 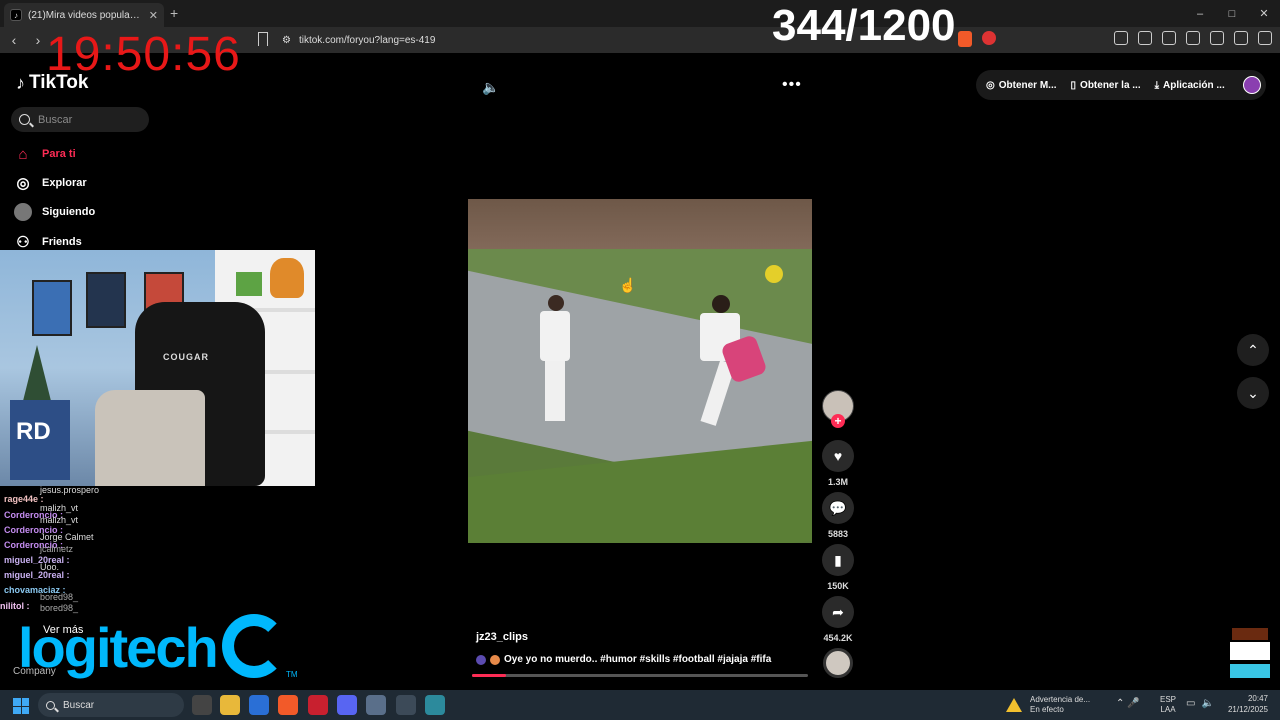 I want to click on tab-title: (21)Mira videos populares se, so click(x=85, y=15).